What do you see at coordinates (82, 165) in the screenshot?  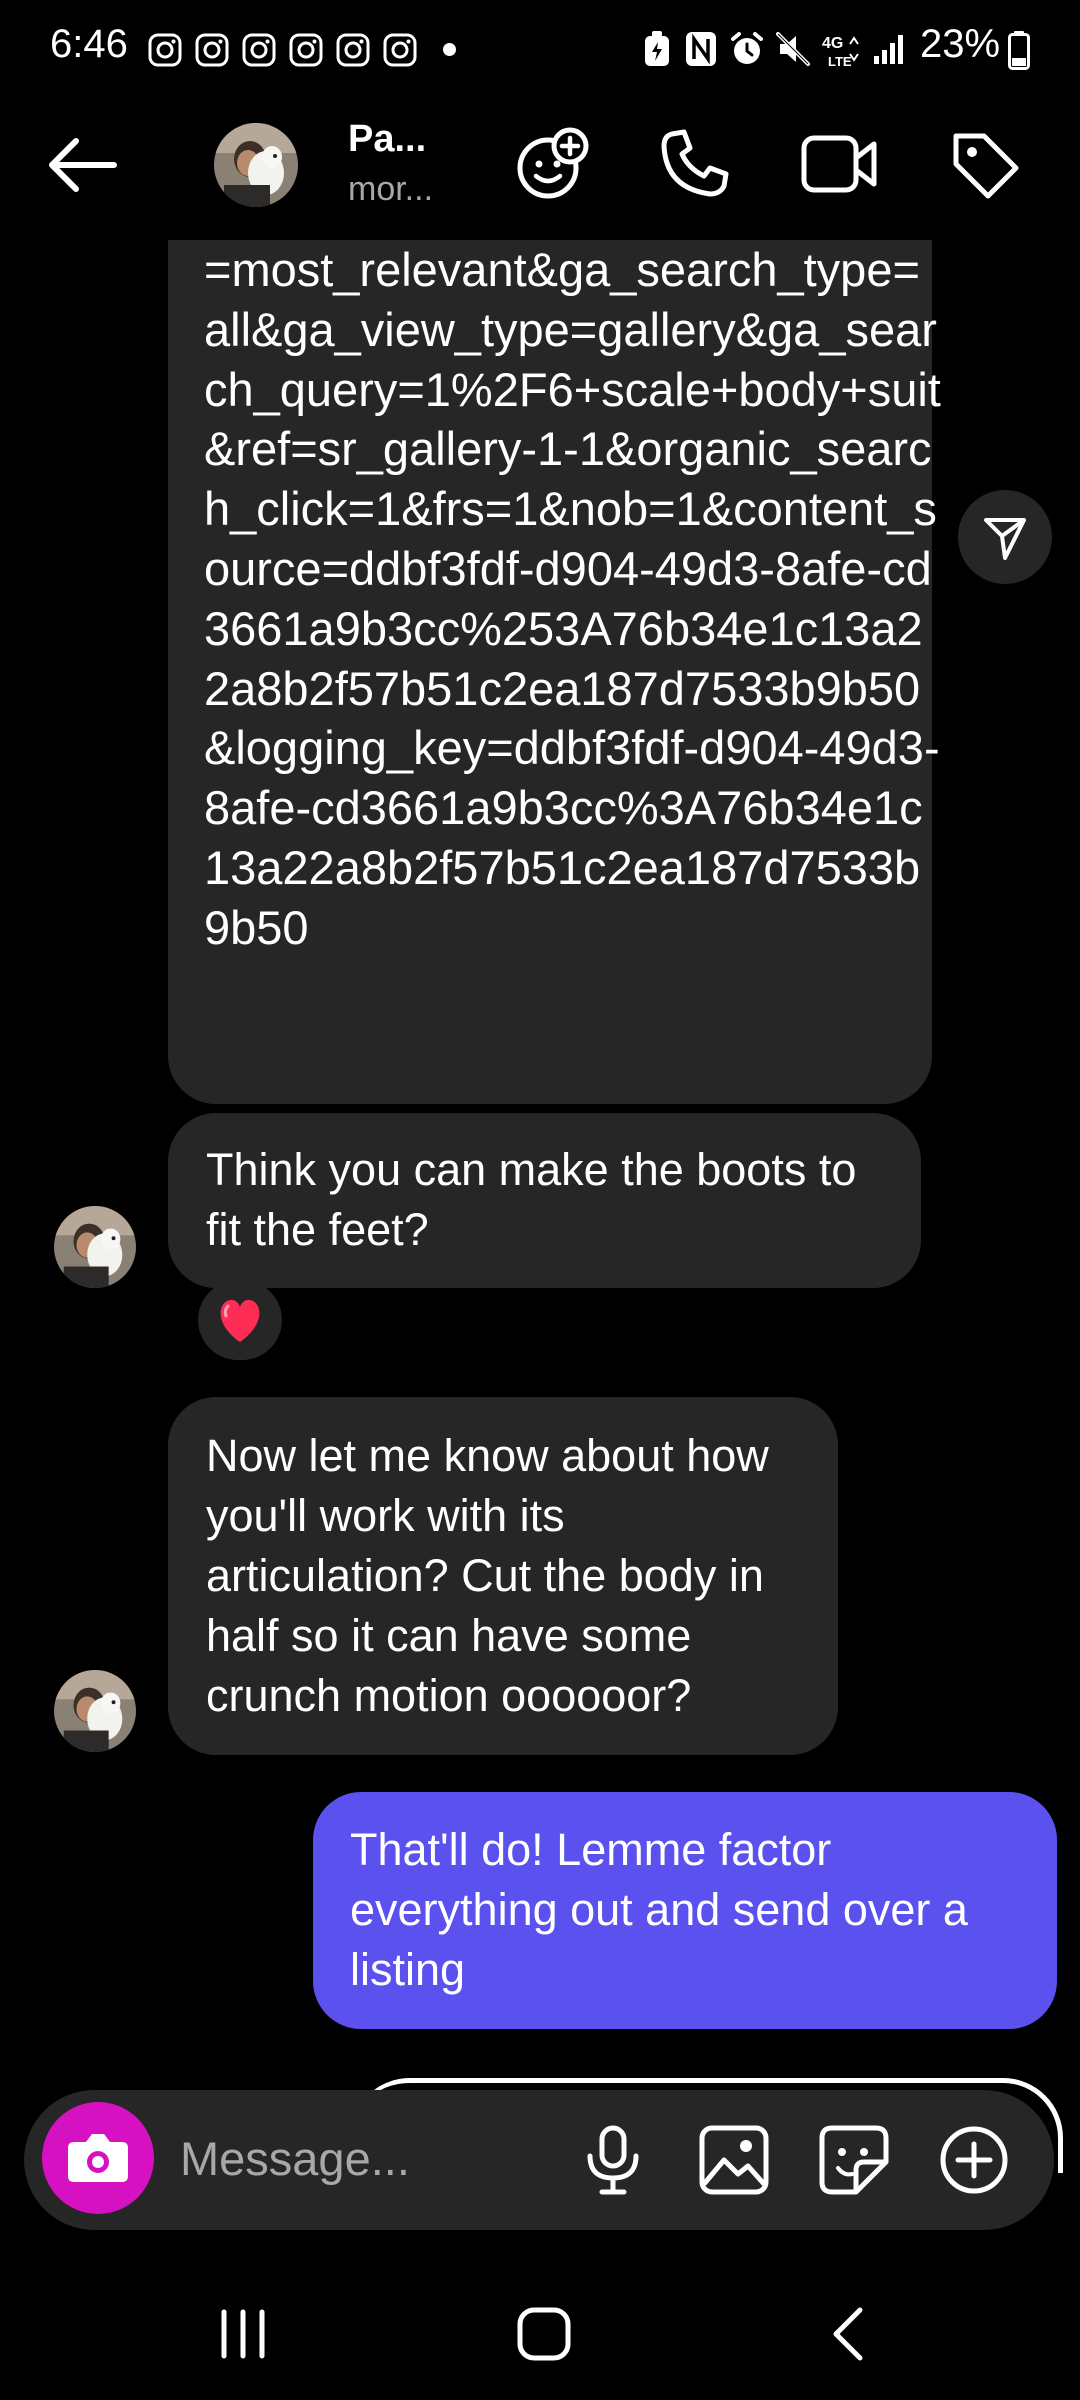 I see `back-button` at bounding box center [82, 165].